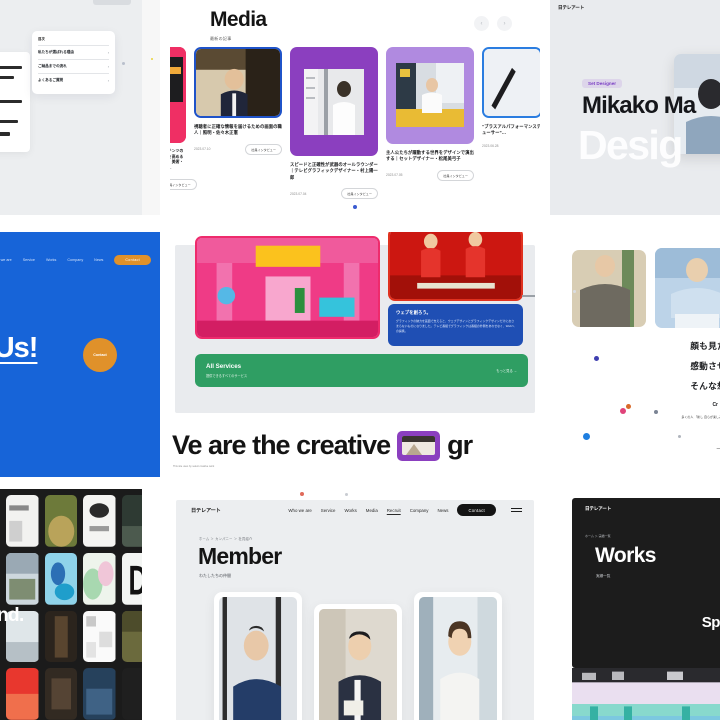 The image size is (720, 720). Describe the element at coordinates (98, 260) in the screenshot. I see `nav-item: News` at that location.